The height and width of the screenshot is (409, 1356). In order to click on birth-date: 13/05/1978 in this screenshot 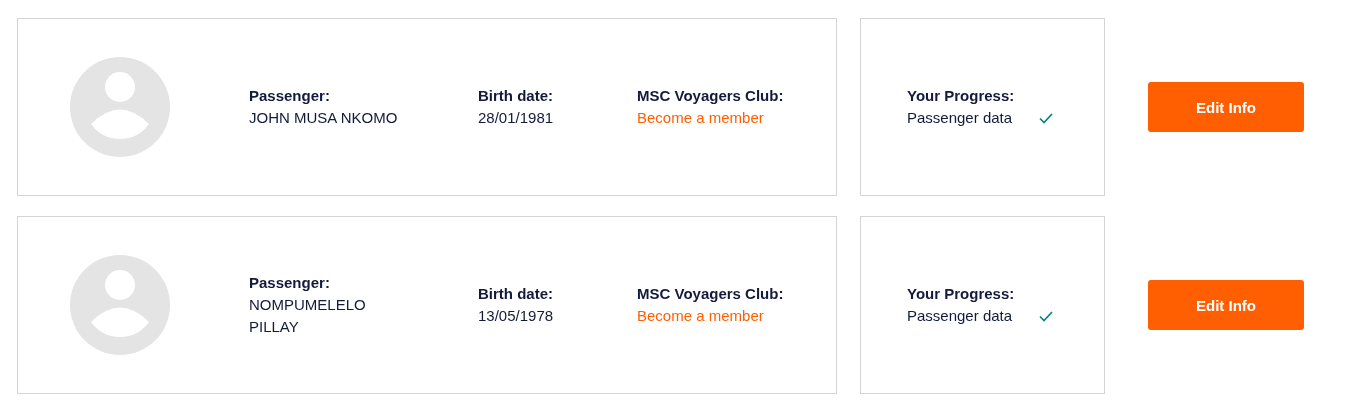, I will do `click(516, 316)`.